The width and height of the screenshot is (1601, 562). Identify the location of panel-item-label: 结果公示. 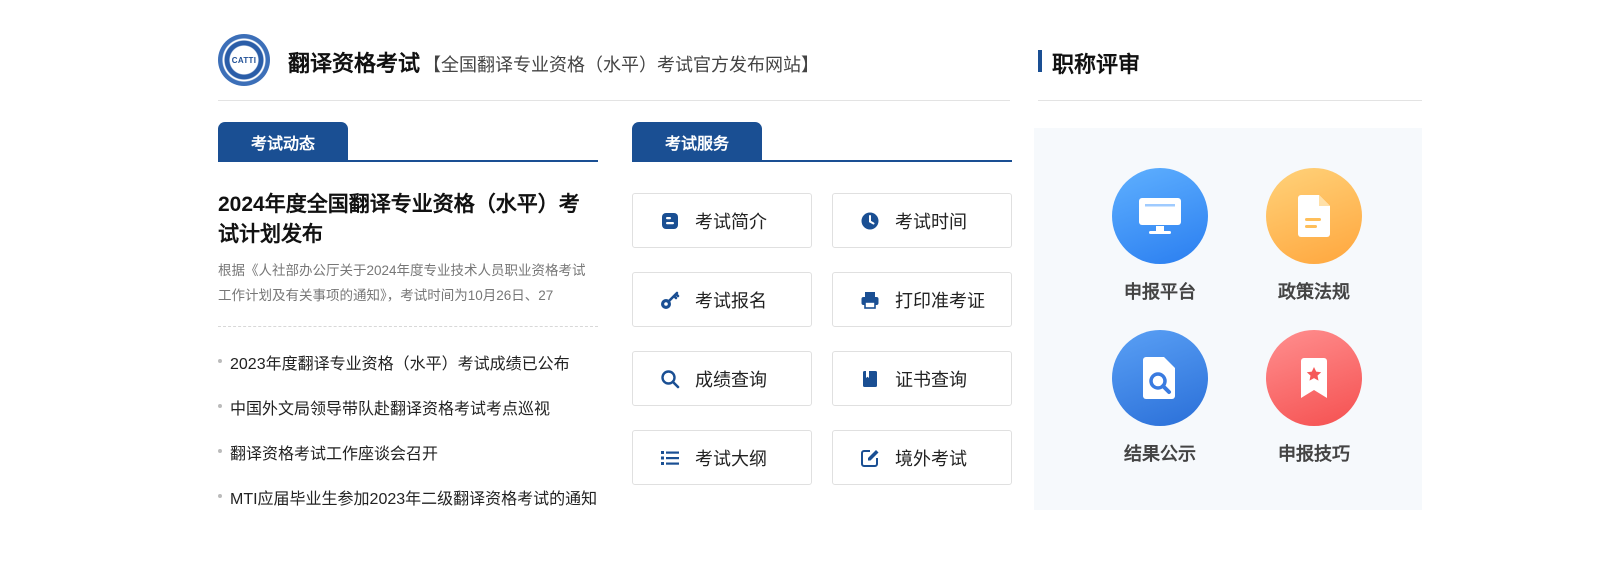
(1160, 454).